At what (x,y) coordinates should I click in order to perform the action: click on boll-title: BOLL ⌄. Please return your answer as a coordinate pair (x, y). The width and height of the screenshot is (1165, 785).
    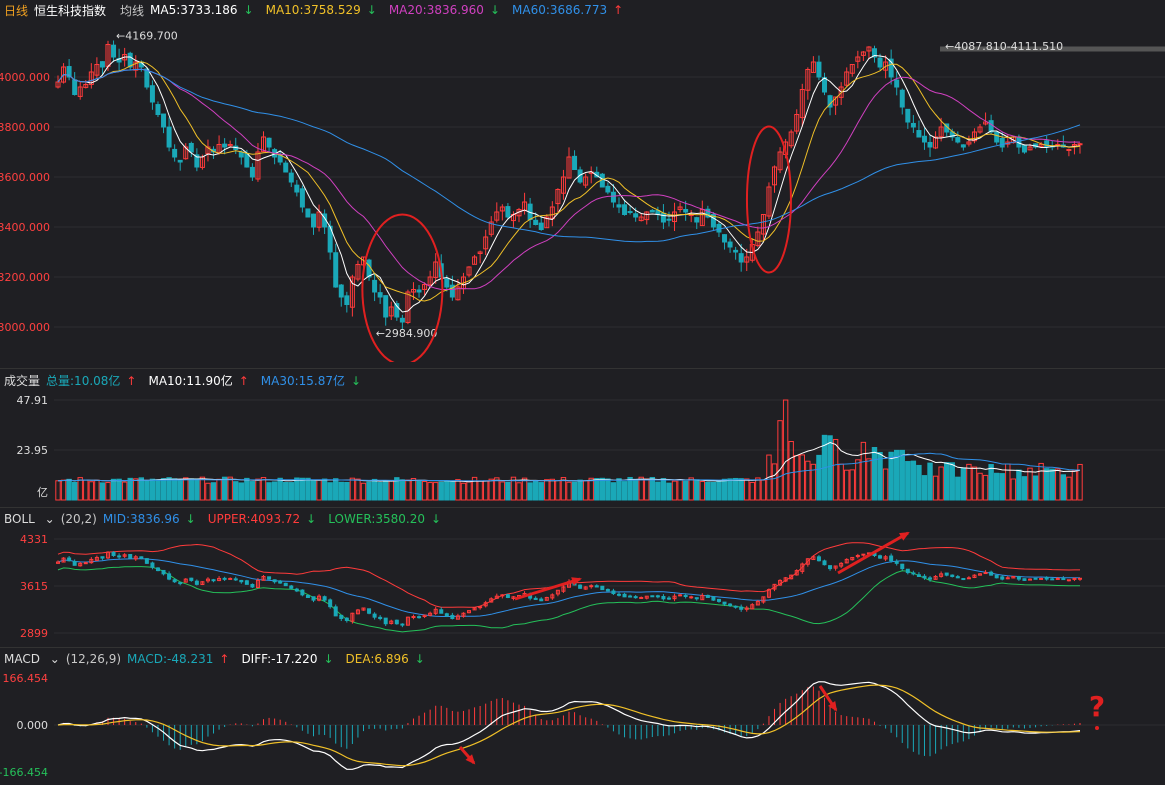
    Looking at the image, I should click on (29, 519).